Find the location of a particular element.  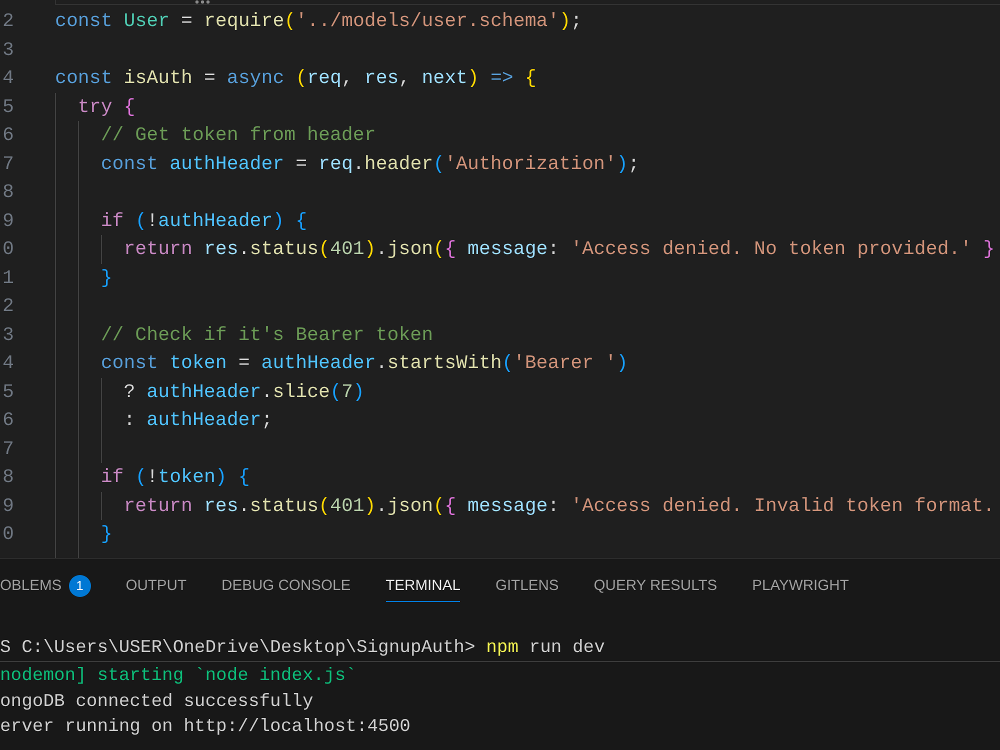

code-line: ? authHeader.slice(7) is located at coordinates (244, 392).